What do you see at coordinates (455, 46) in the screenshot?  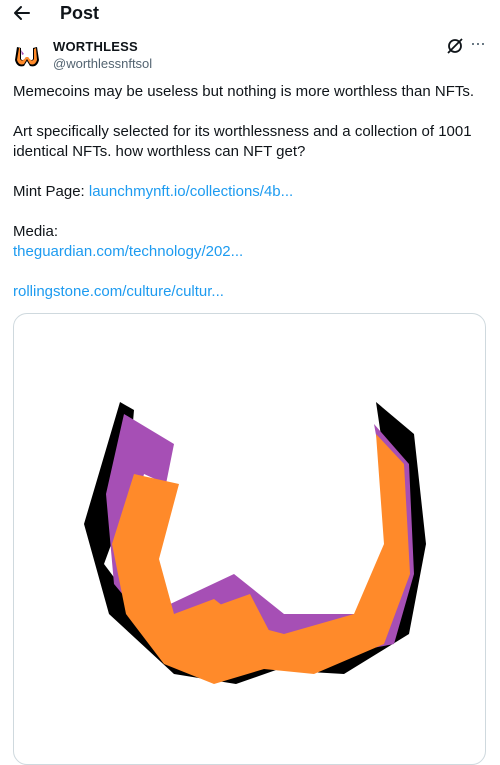 I see `grok-icon` at bounding box center [455, 46].